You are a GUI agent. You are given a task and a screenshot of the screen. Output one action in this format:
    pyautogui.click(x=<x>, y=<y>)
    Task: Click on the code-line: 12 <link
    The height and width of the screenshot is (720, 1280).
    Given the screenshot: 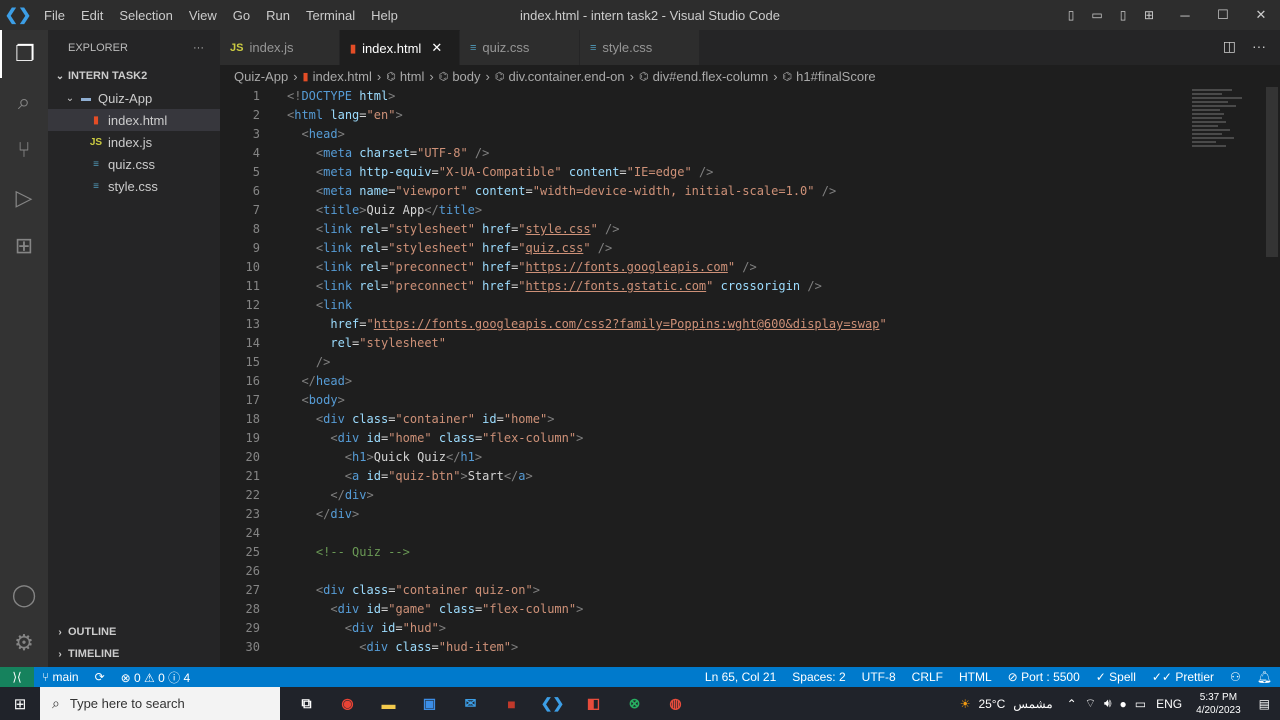 What is the action you would take?
    pyautogui.click(x=750, y=305)
    